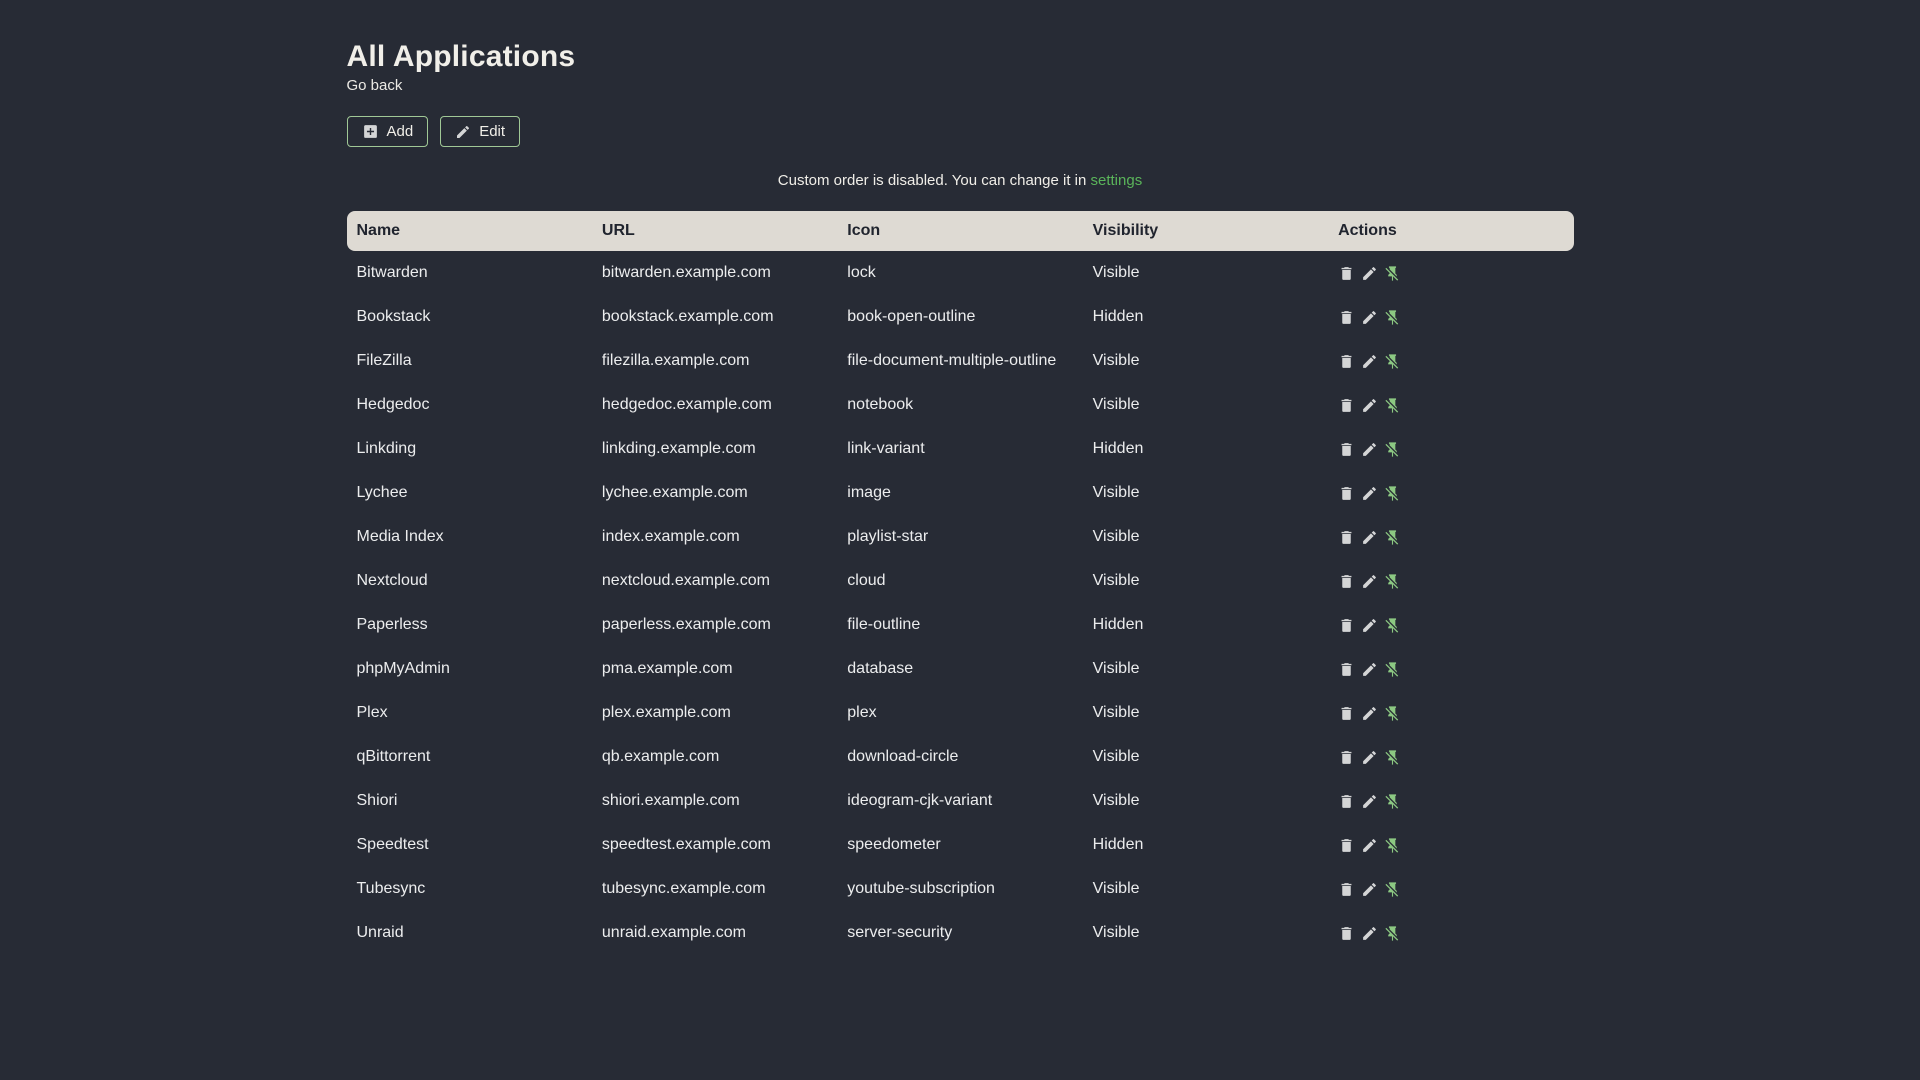 The width and height of the screenshot is (1920, 1080). I want to click on app-icon-name: image, so click(869, 492).